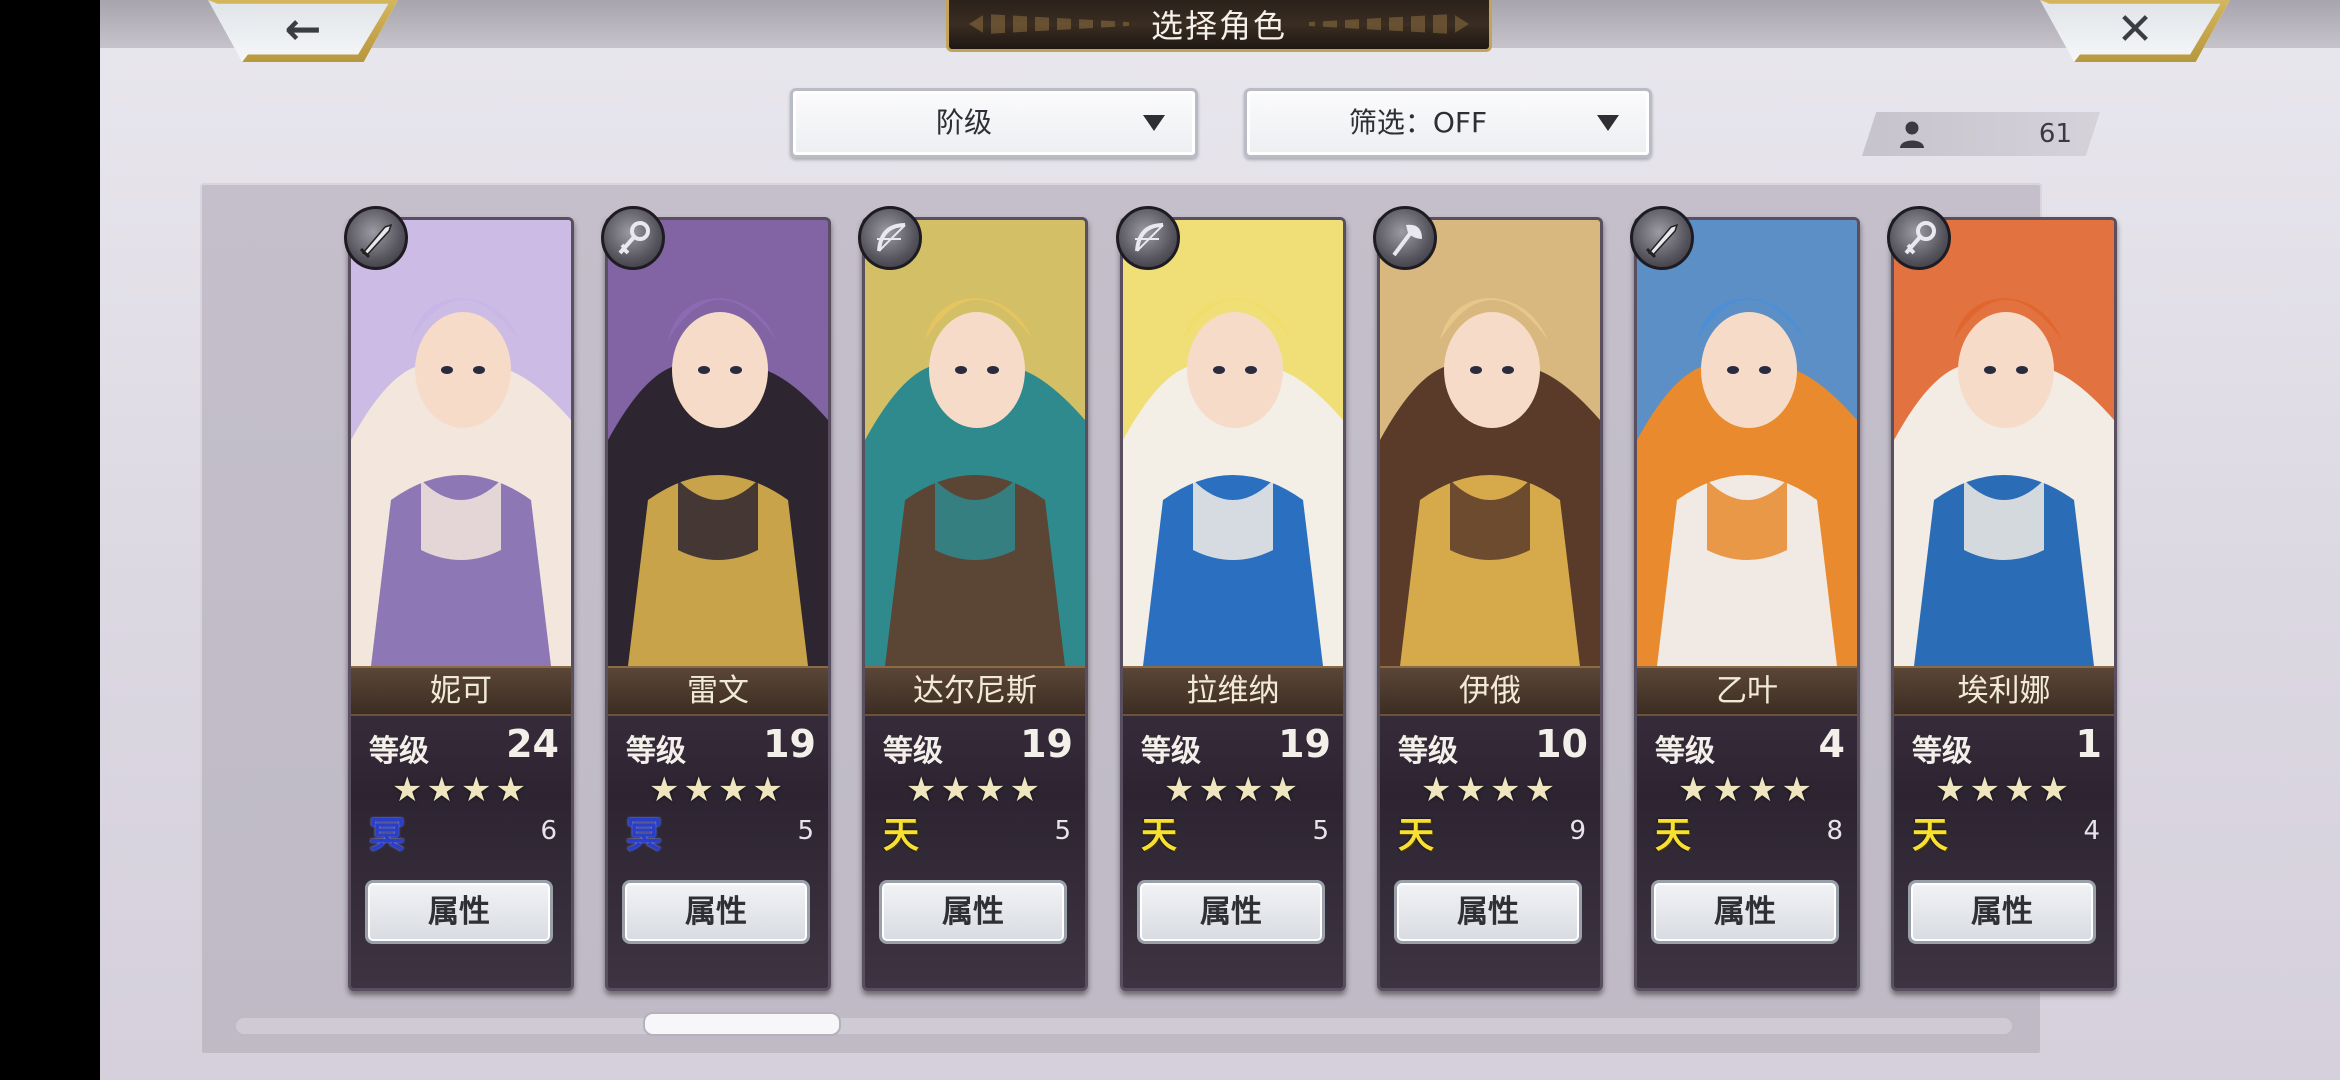  What do you see at coordinates (461, 827) in the screenshot?
I see `character-info: 妮可 等级 24 ★★★★ 冥 6 属性` at bounding box center [461, 827].